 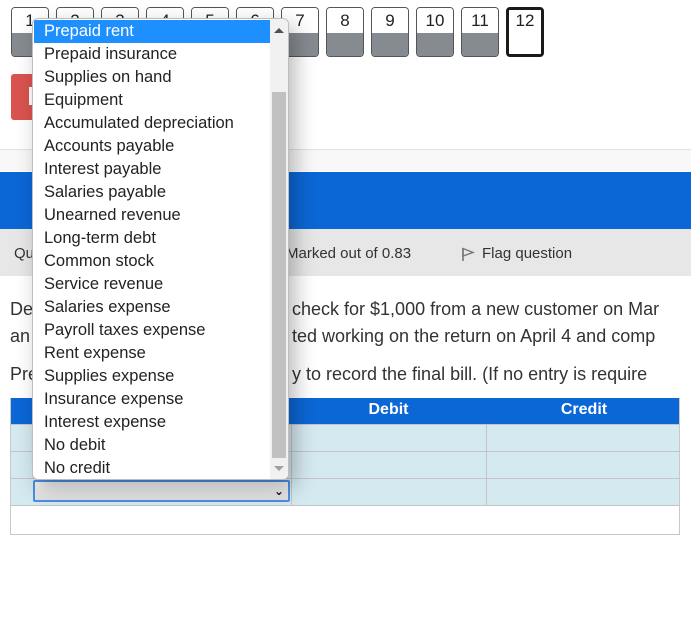 What do you see at coordinates (152, 284) in the screenshot?
I see `dropdown-option: Service revenue` at bounding box center [152, 284].